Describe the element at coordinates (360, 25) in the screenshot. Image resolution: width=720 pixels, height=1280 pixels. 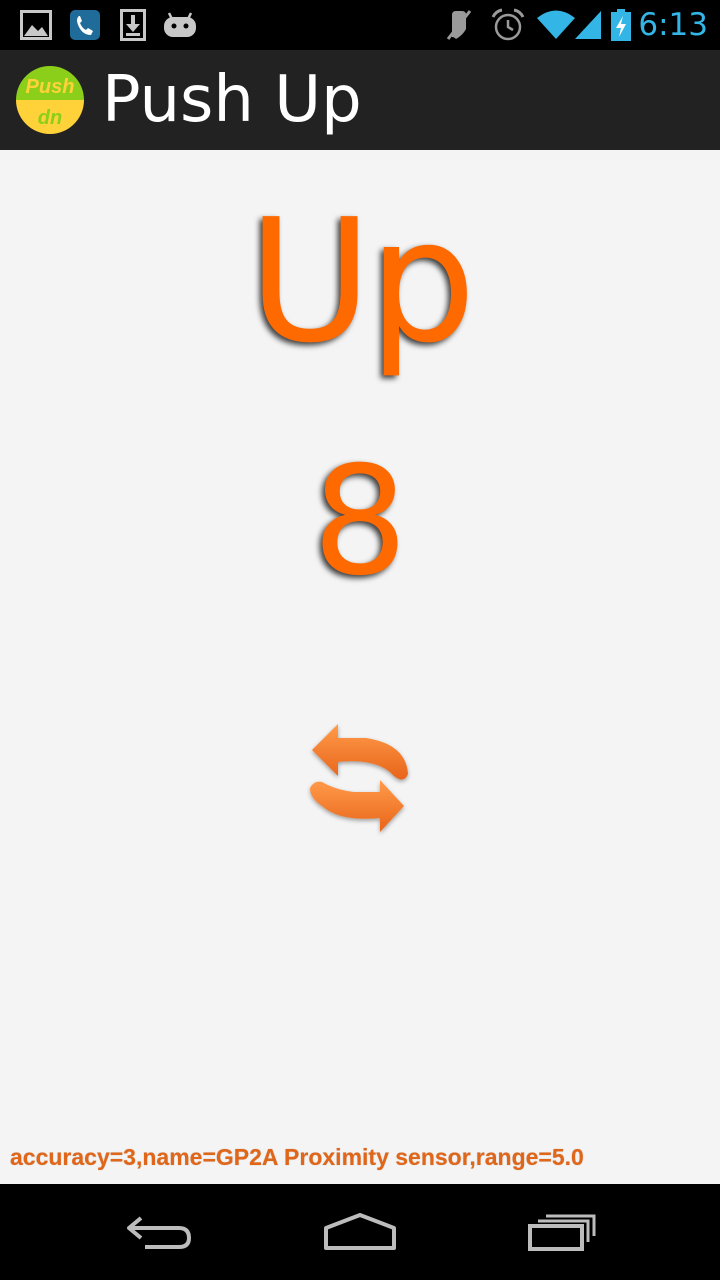
I see `status-bar: 6:13` at that location.